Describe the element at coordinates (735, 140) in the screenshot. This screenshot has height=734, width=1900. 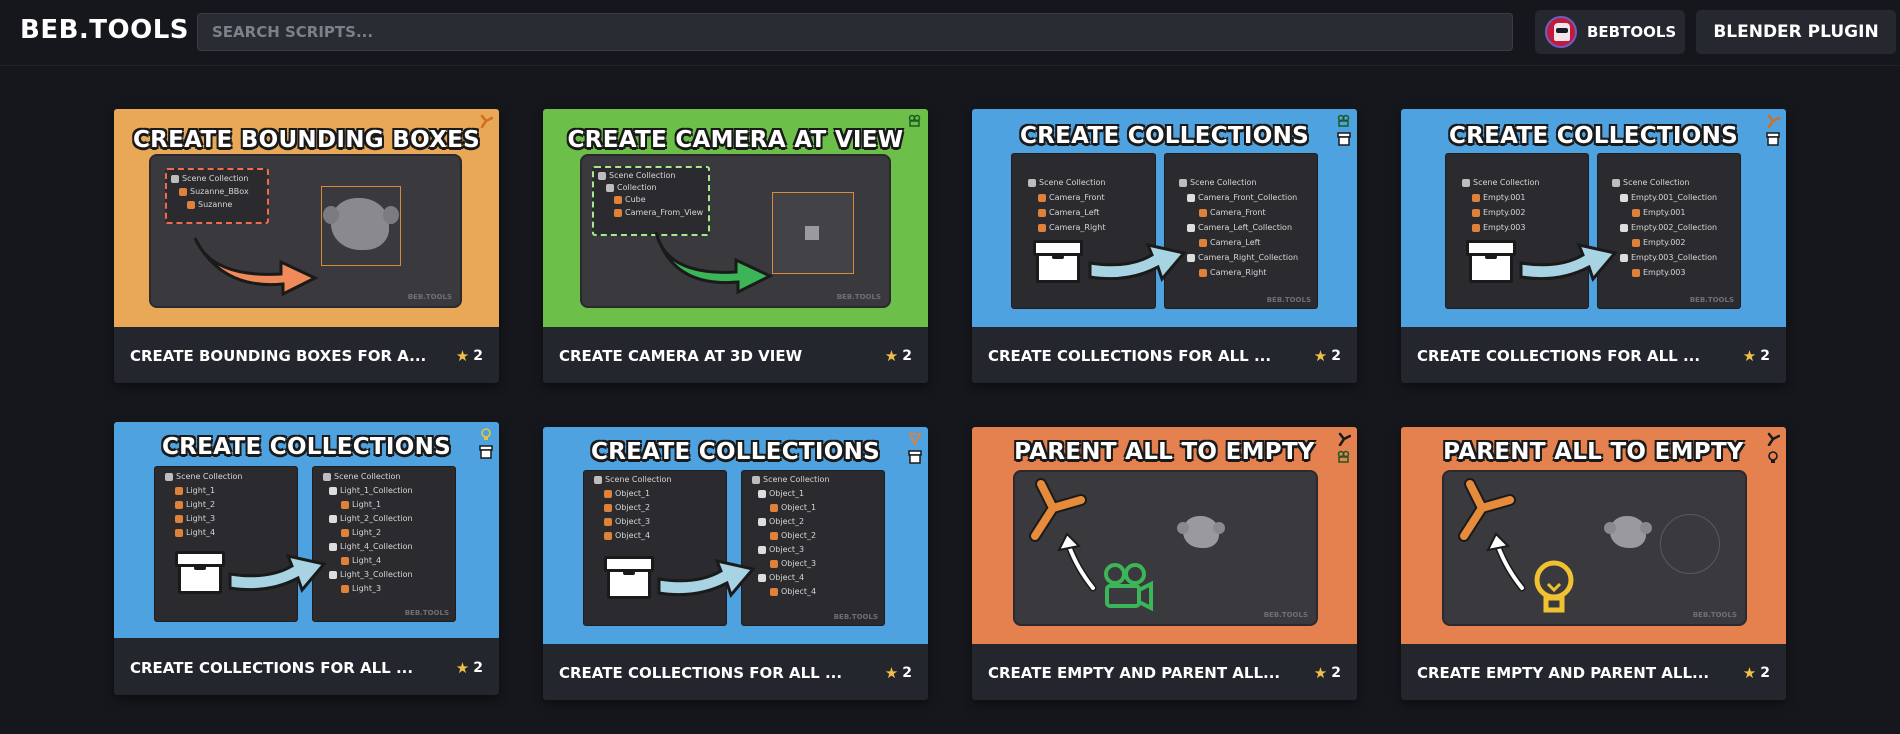
I see `thumbnail-title: CREATE CAMERA AT VIEW` at that location.